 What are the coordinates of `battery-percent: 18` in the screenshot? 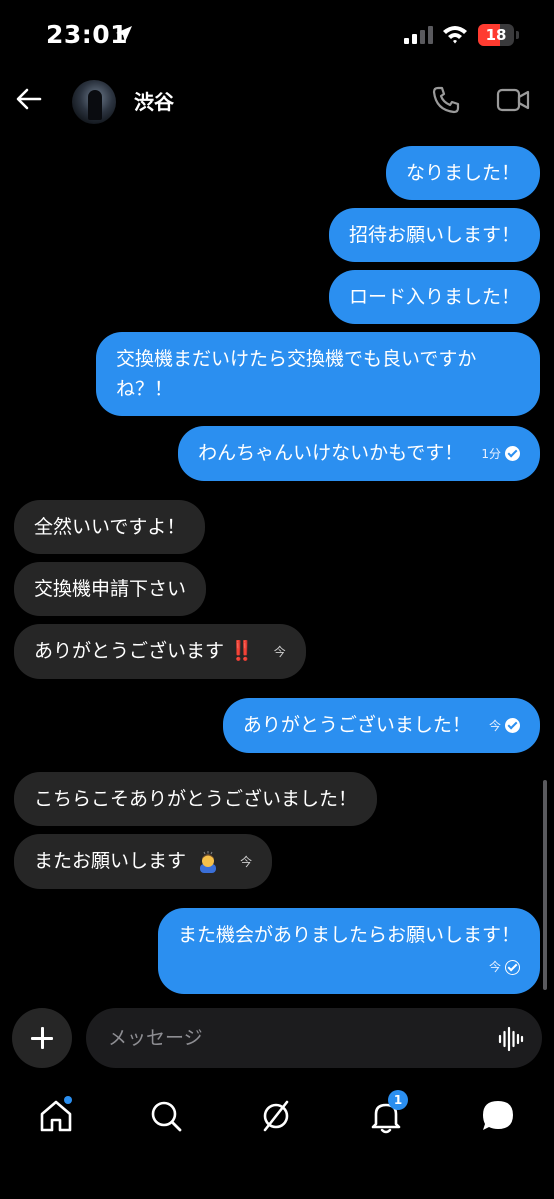 It's located at (496, 35).